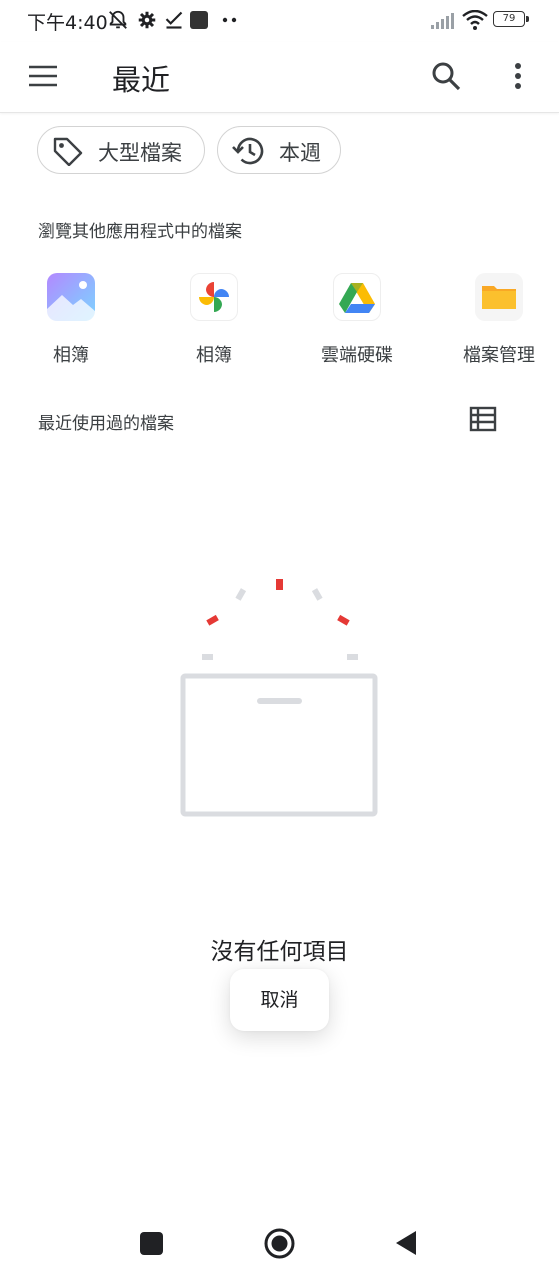 The height and width of the screenshot is (1280, 559). Describe the element at coordinates (300, 153) in the screenshot. I see `chip-label: 本週` at that location.